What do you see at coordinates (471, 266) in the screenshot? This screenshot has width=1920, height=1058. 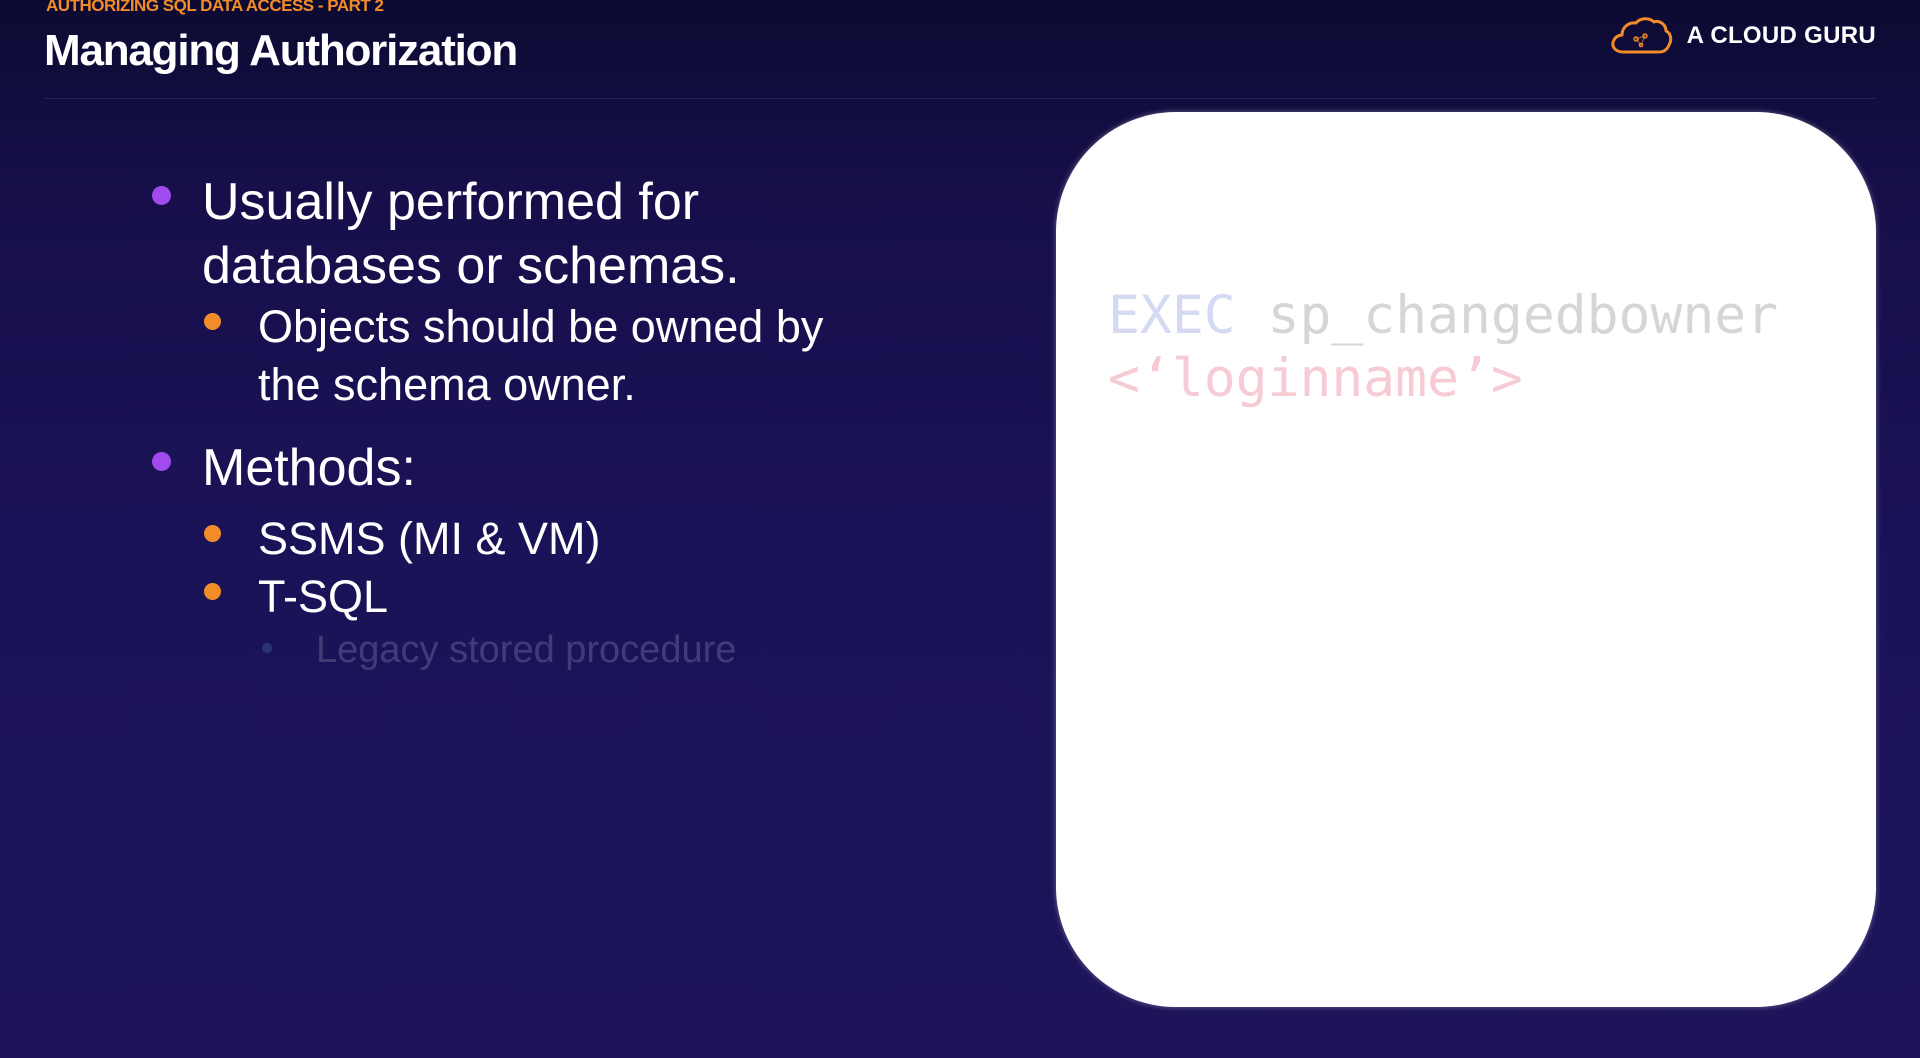 I see `bullet-line: databases or schemas.` at bounding box center [471, 266].